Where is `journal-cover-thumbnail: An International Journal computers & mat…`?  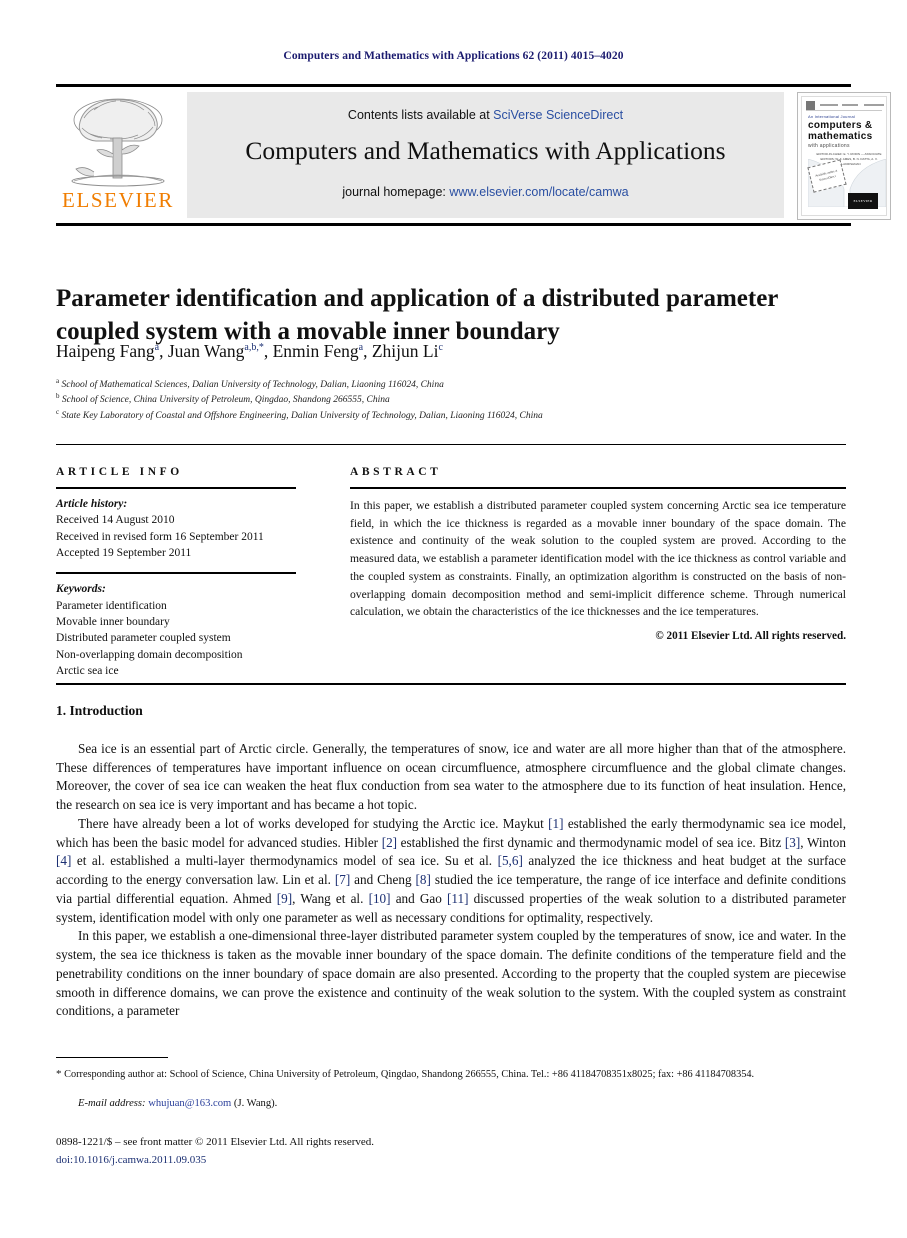
journal-cover-thumbnail: An International Journal computers & mat… is located at coordinates (844, 156).